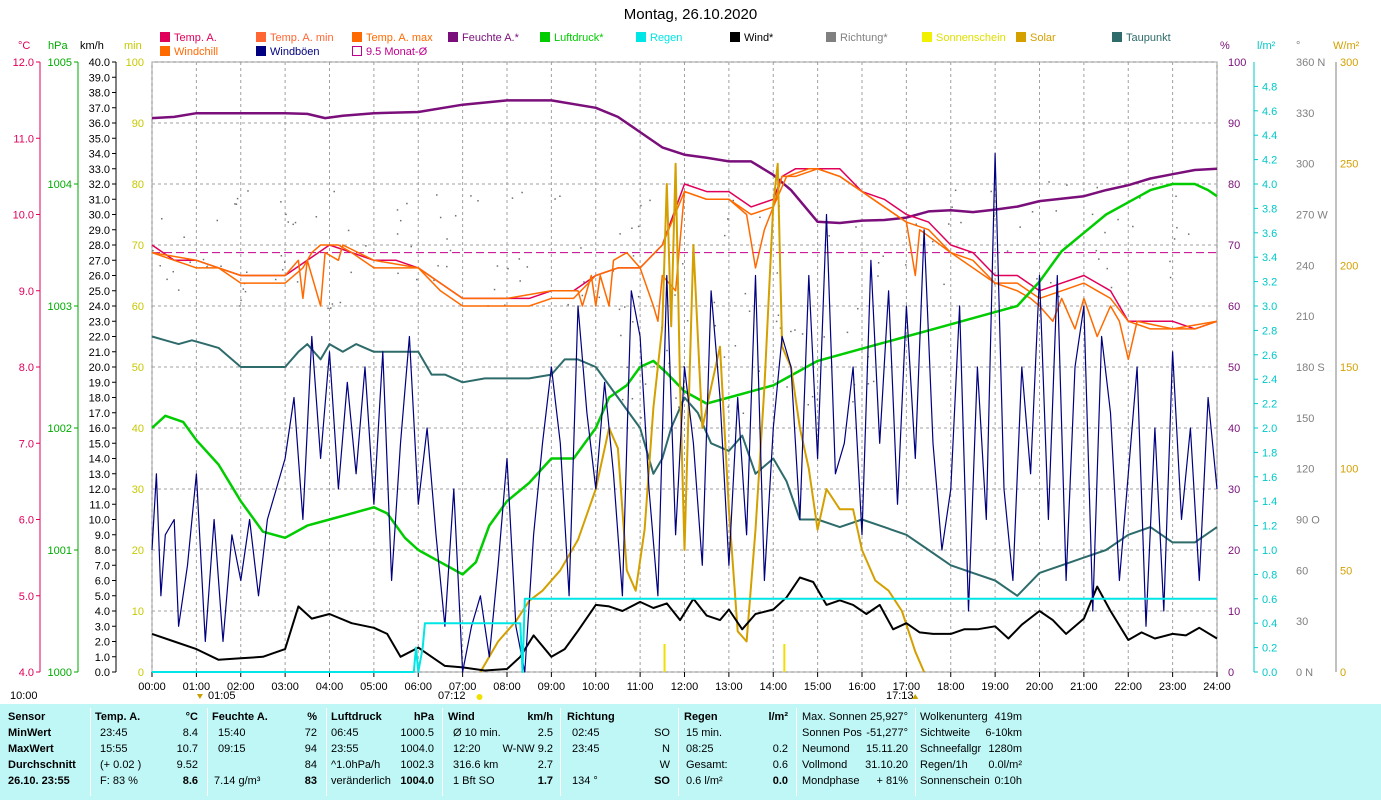  Describe the element at coordinates (222, 696) in the screenshot. I see `moonset-label: 01:05` at that location.